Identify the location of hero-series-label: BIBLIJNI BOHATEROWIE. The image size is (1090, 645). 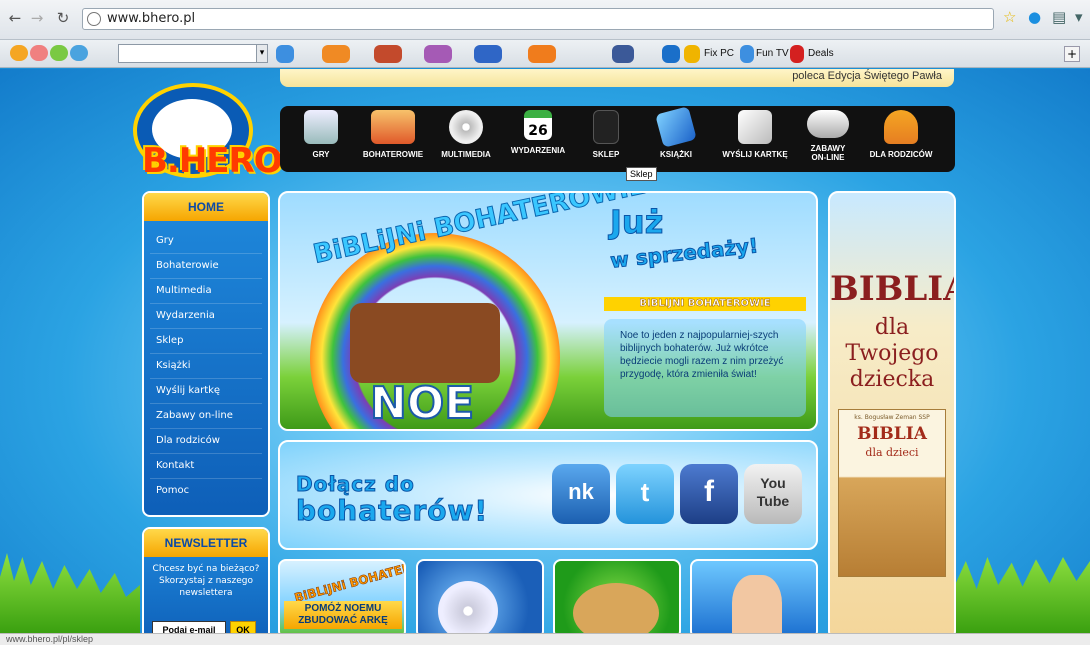
(705, 304).